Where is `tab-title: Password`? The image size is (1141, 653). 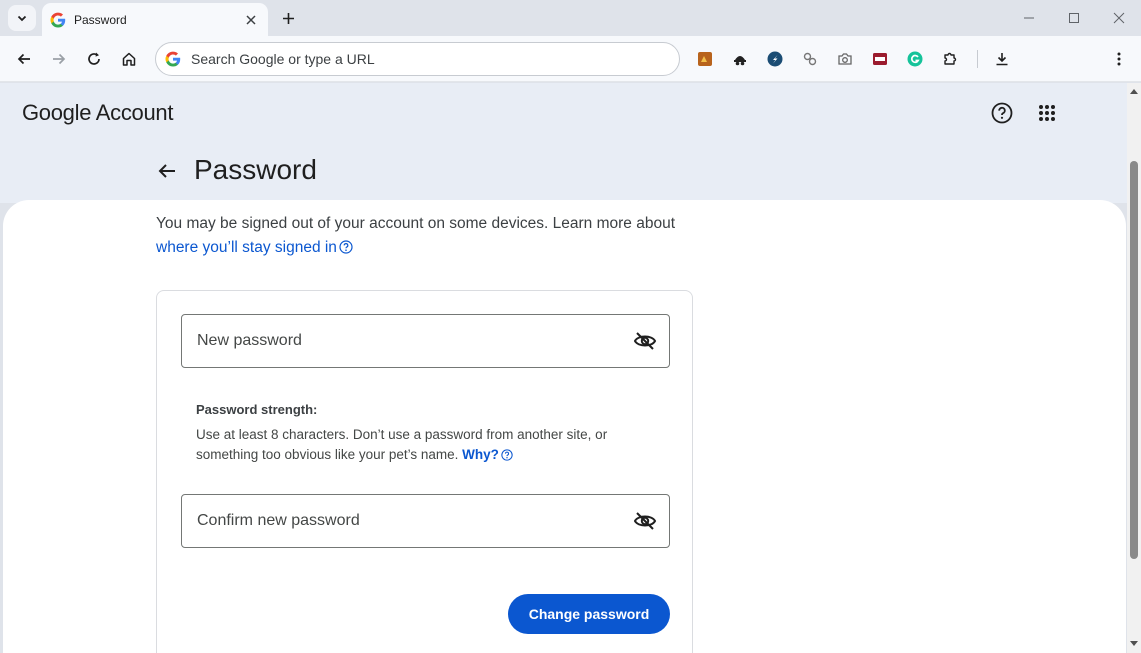
tab-title: Password is located at coordinates (100, 19).